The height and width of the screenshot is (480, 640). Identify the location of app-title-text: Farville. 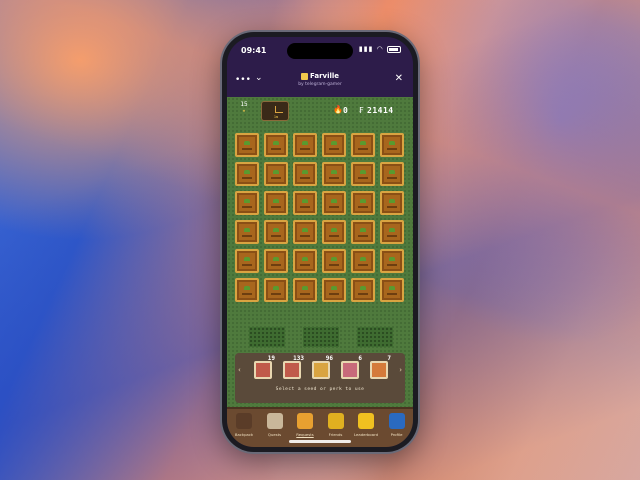
(324, 76).